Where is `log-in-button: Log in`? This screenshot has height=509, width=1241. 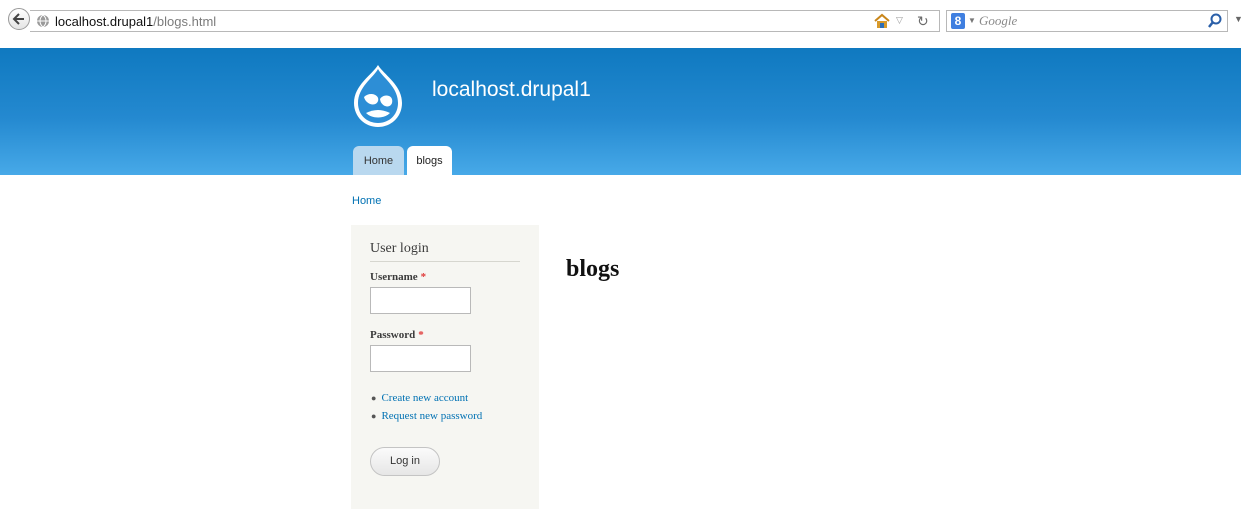 log-in-button: Log in is located at coordinates (405, 461).